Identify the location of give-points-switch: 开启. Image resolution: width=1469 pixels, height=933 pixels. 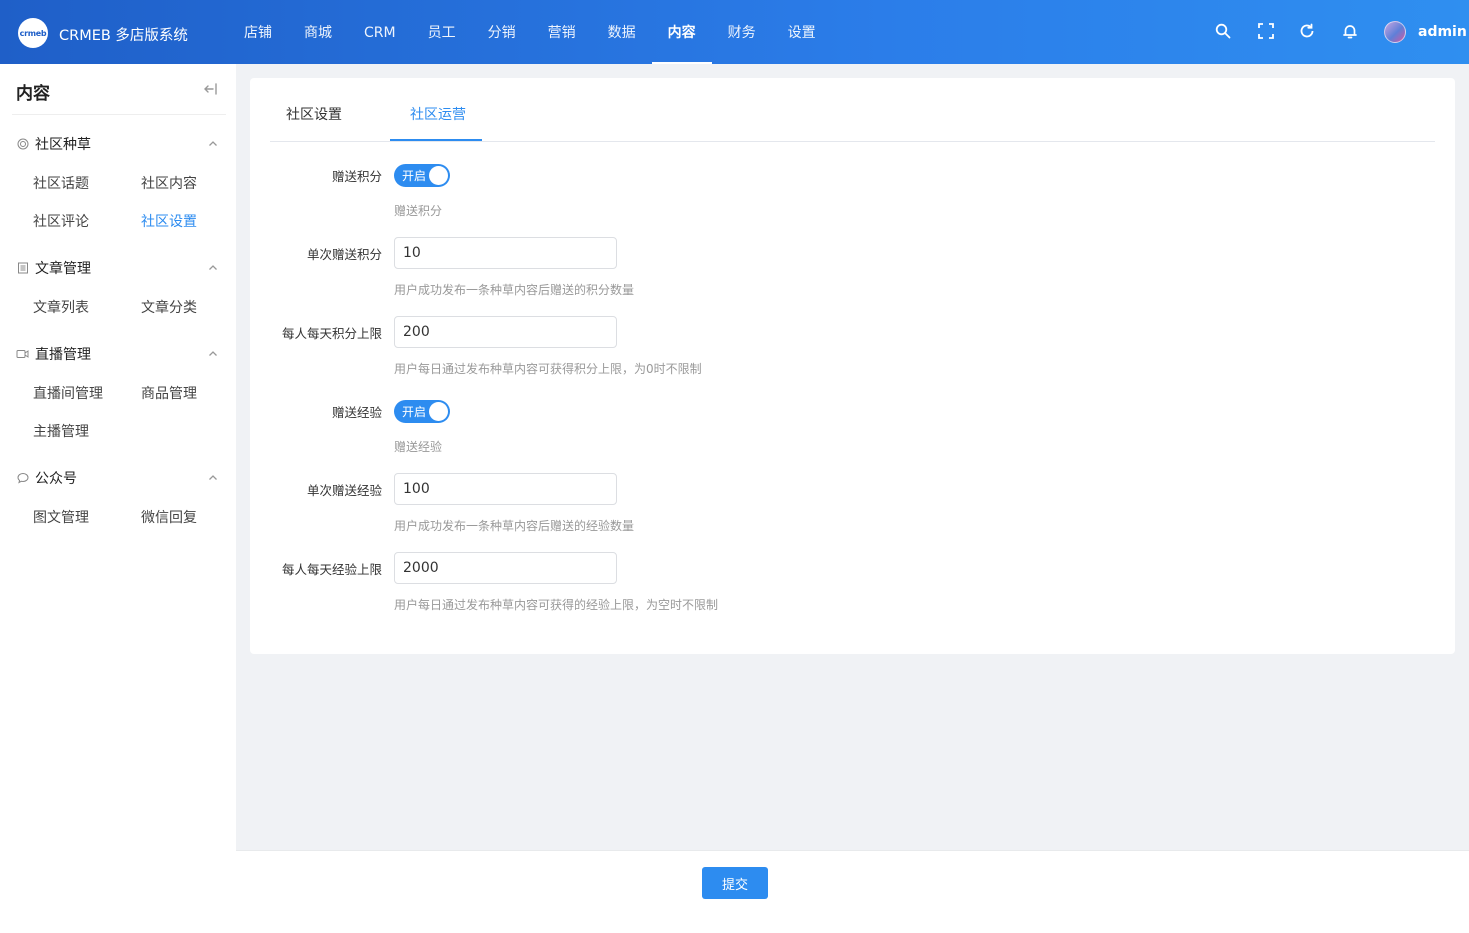
(422, 175).